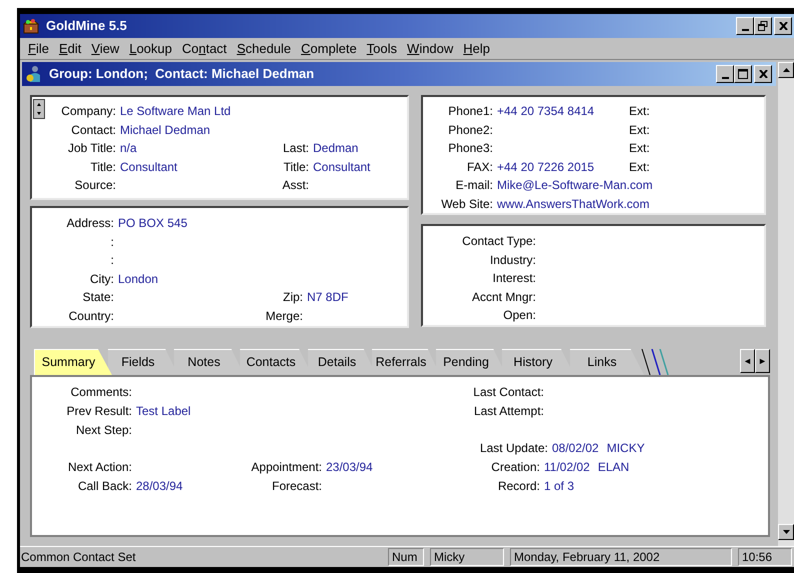  I want to click on restore-button, so click(763, 26).